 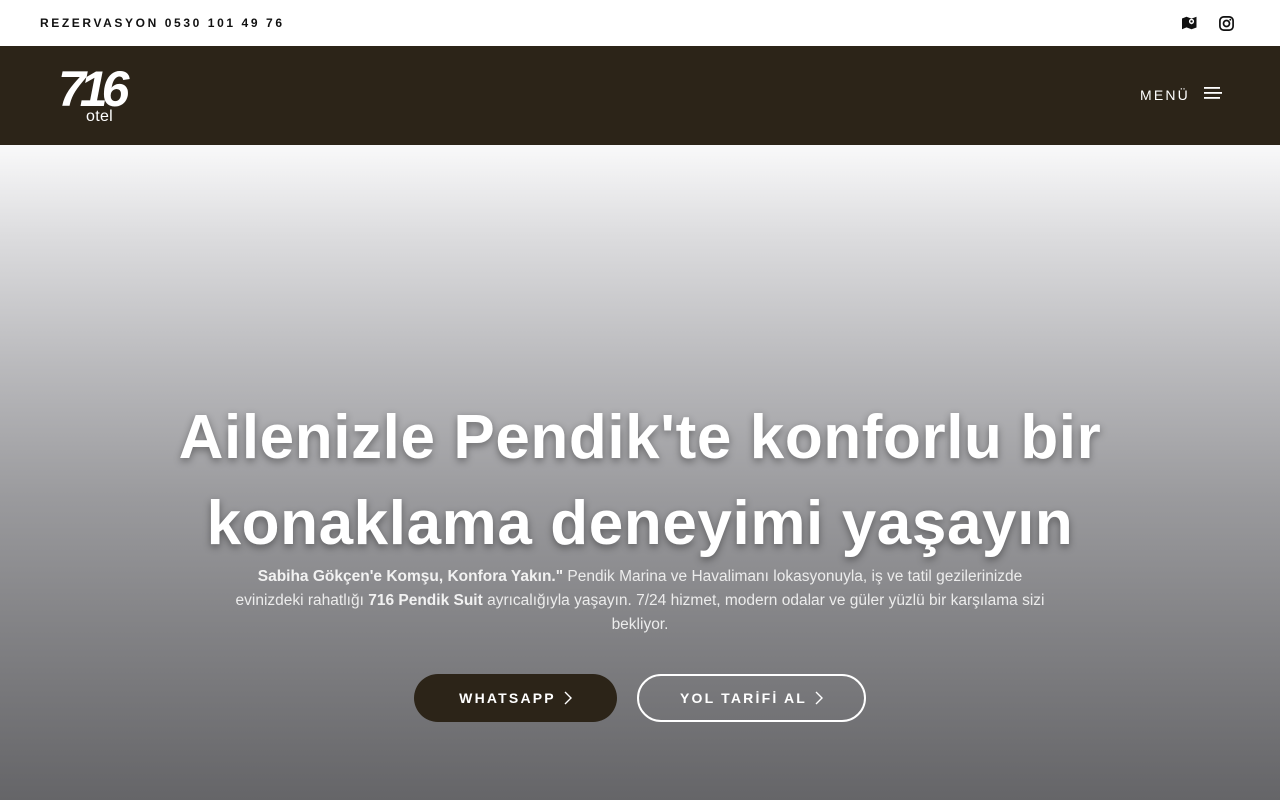 I want to click on hero-title-line-2: konaklama deneyimi yaşayın, so click(x=640, y=523).